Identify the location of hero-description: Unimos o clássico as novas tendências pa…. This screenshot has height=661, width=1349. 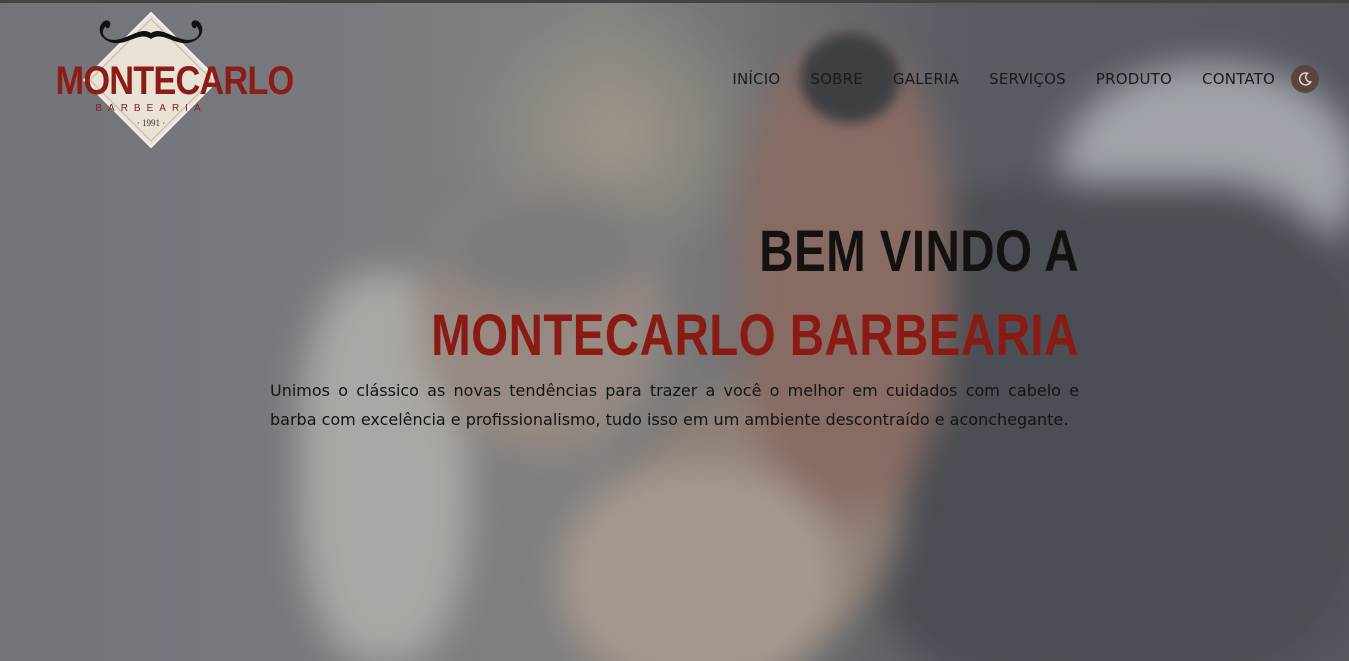
(674, 405).